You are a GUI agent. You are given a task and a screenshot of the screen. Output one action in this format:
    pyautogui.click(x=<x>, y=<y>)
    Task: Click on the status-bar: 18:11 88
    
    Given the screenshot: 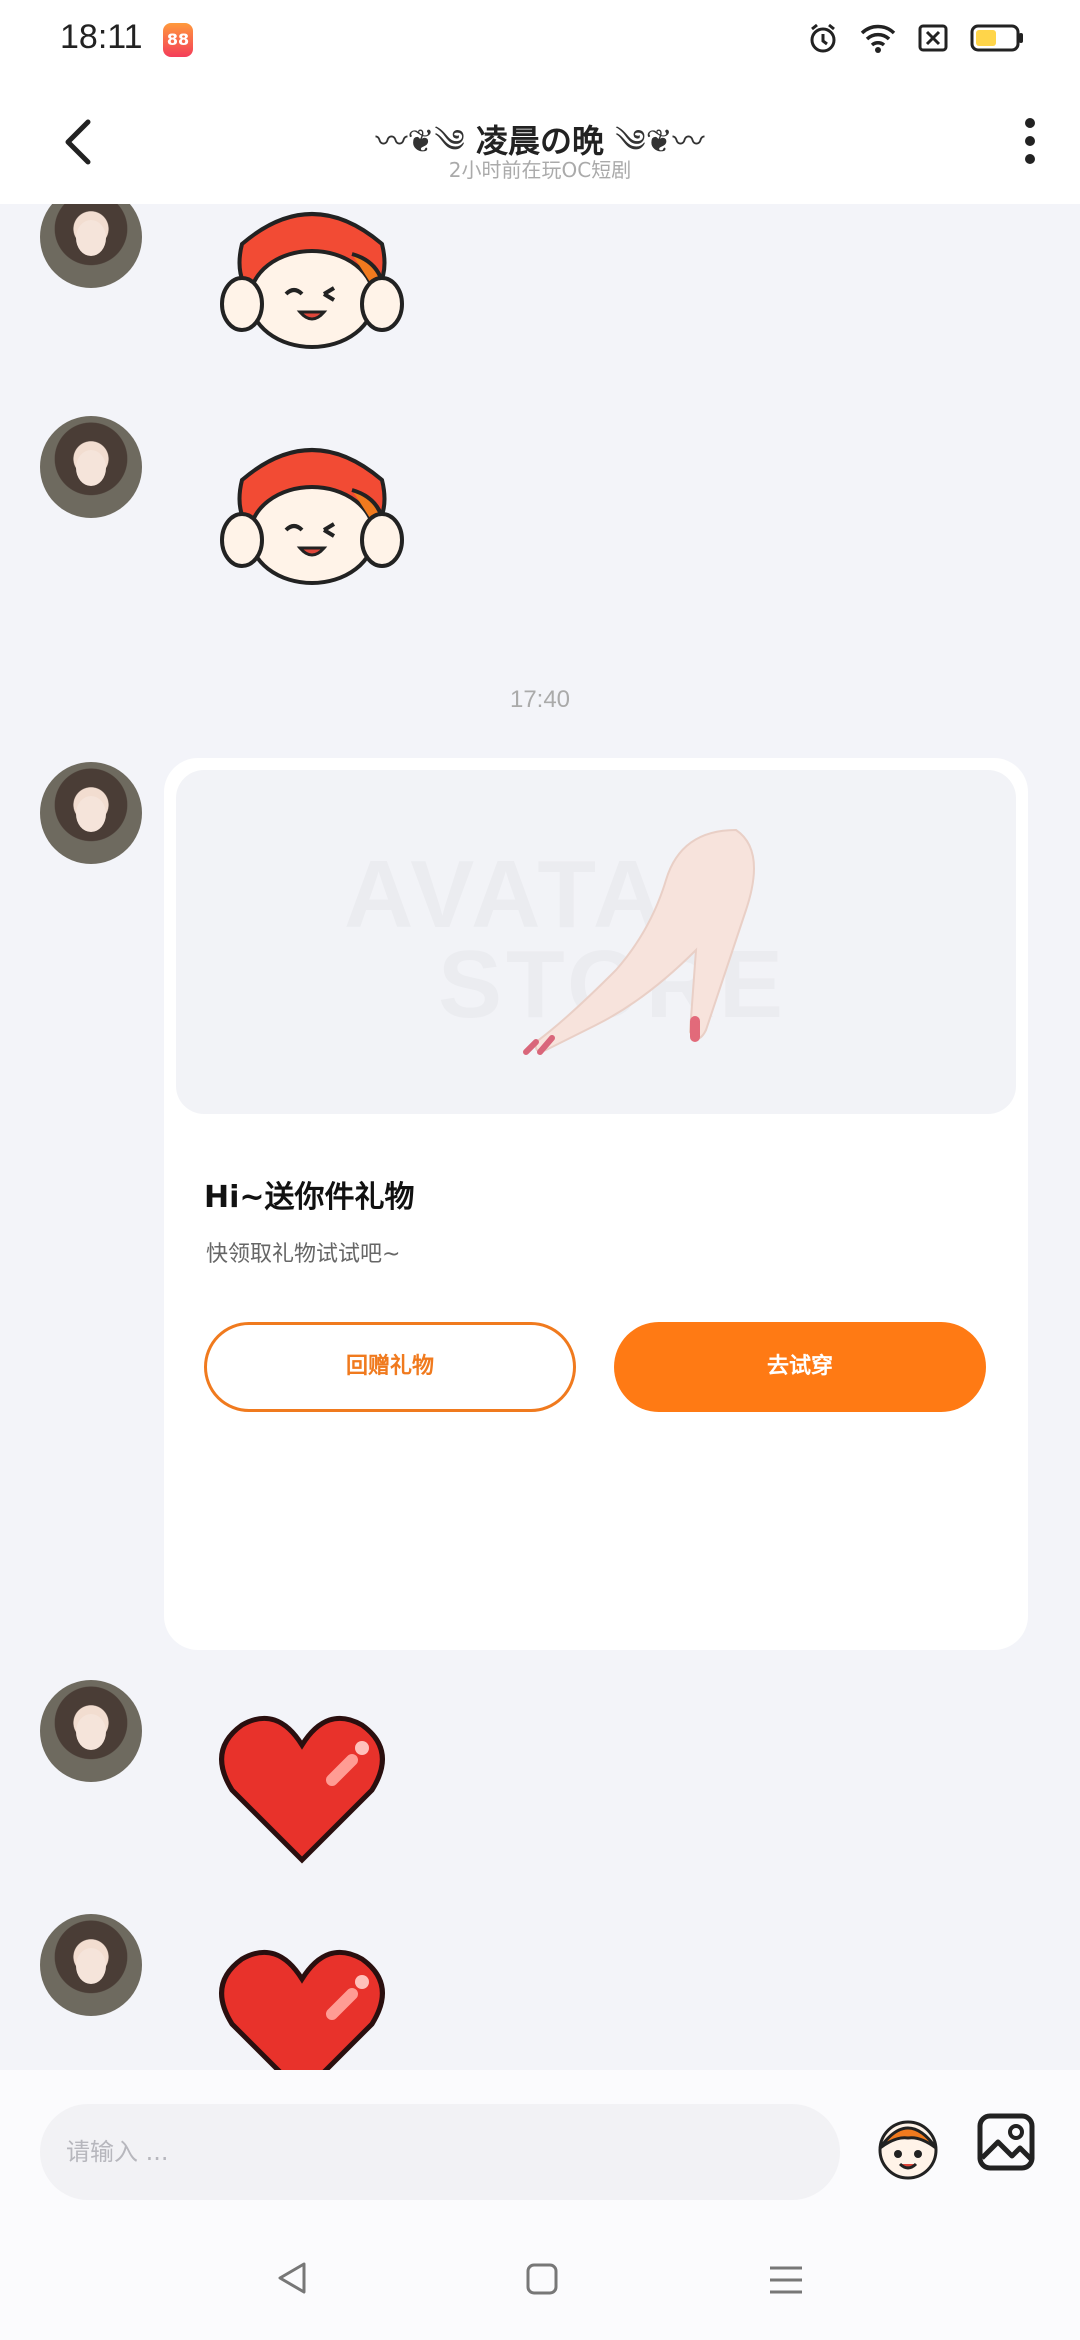 What is the action you would take?
    pyautogui.click(x=540, y=40)
    